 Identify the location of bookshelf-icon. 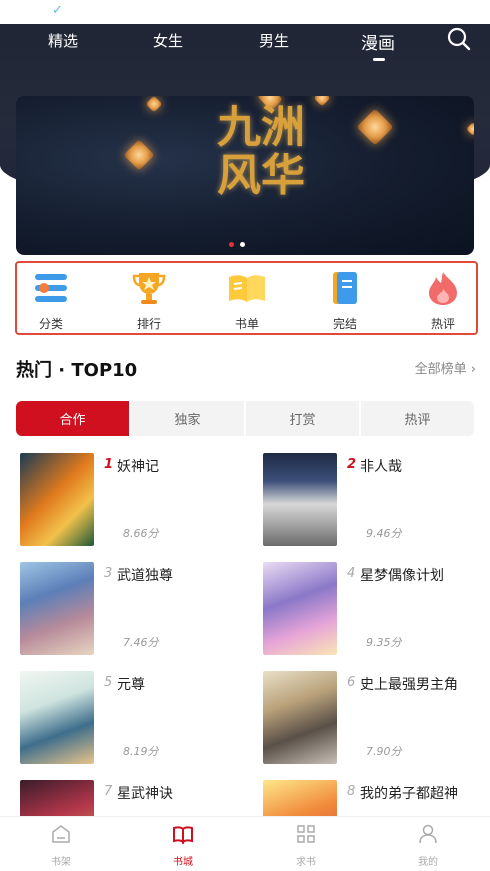
(61, 834).